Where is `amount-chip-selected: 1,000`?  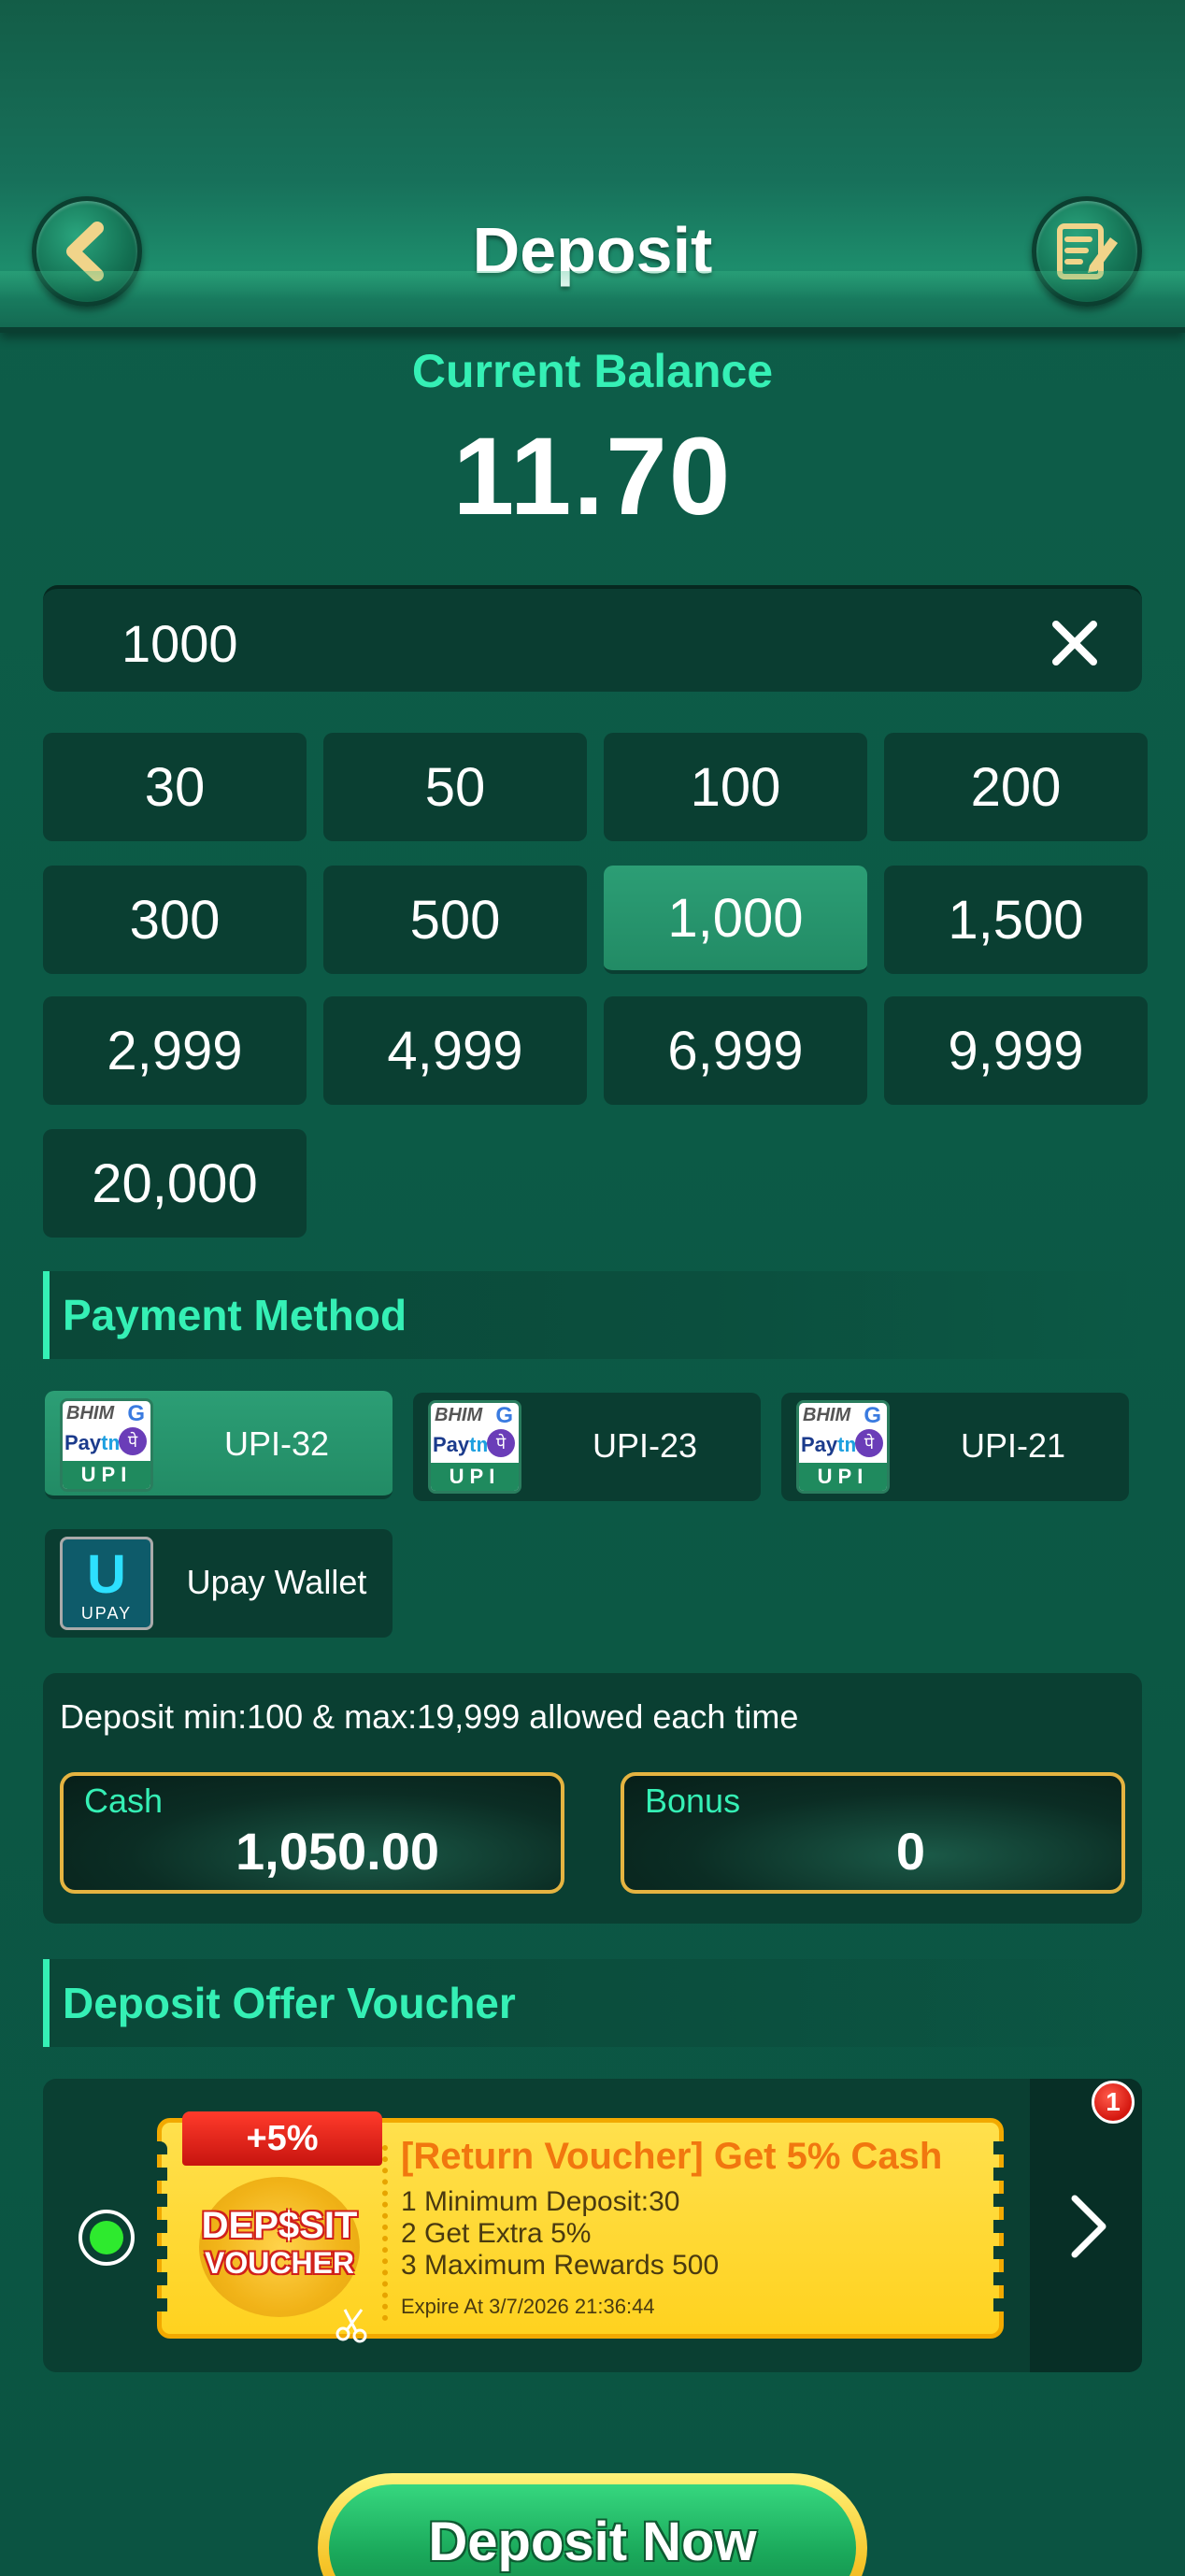 amount-chip-selected: 1,000 is located at coordinates (735, 920).